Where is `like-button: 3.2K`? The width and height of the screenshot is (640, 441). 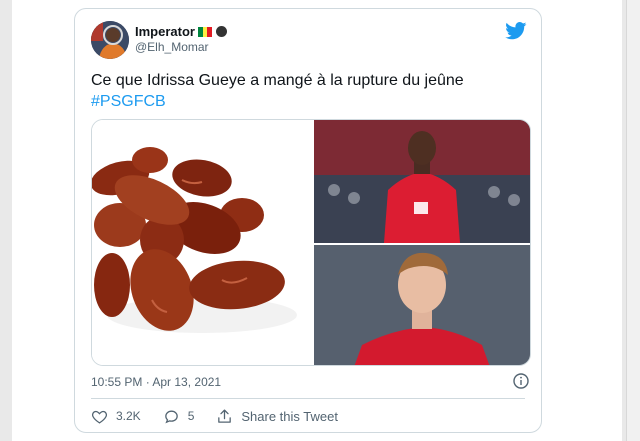
like-button: 3.2K is located at coordinates (116, 416).